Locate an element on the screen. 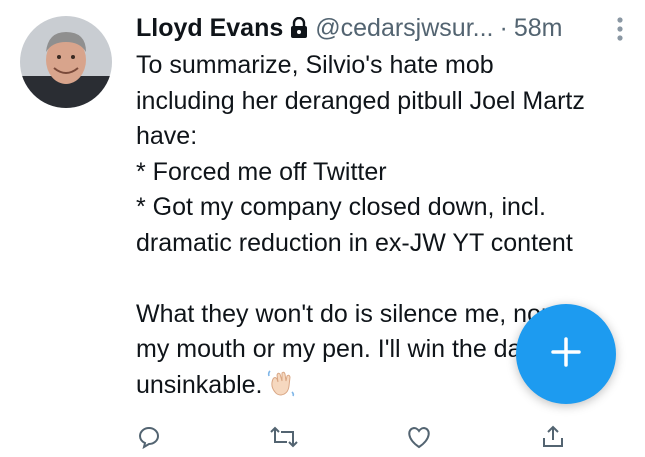 Image resolution: width=645 pixels, height=457 pixels. compose-tweet-button is located at coordinates (566, 354).